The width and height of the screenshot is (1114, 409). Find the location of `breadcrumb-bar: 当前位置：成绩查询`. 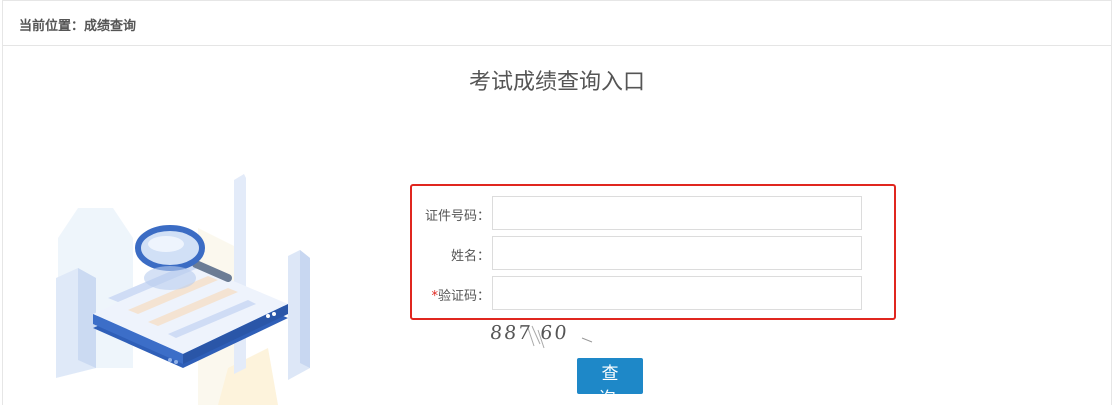

breadcrumb-bar: 当前位置：成绩查询 is located at coordinates (557, 23).